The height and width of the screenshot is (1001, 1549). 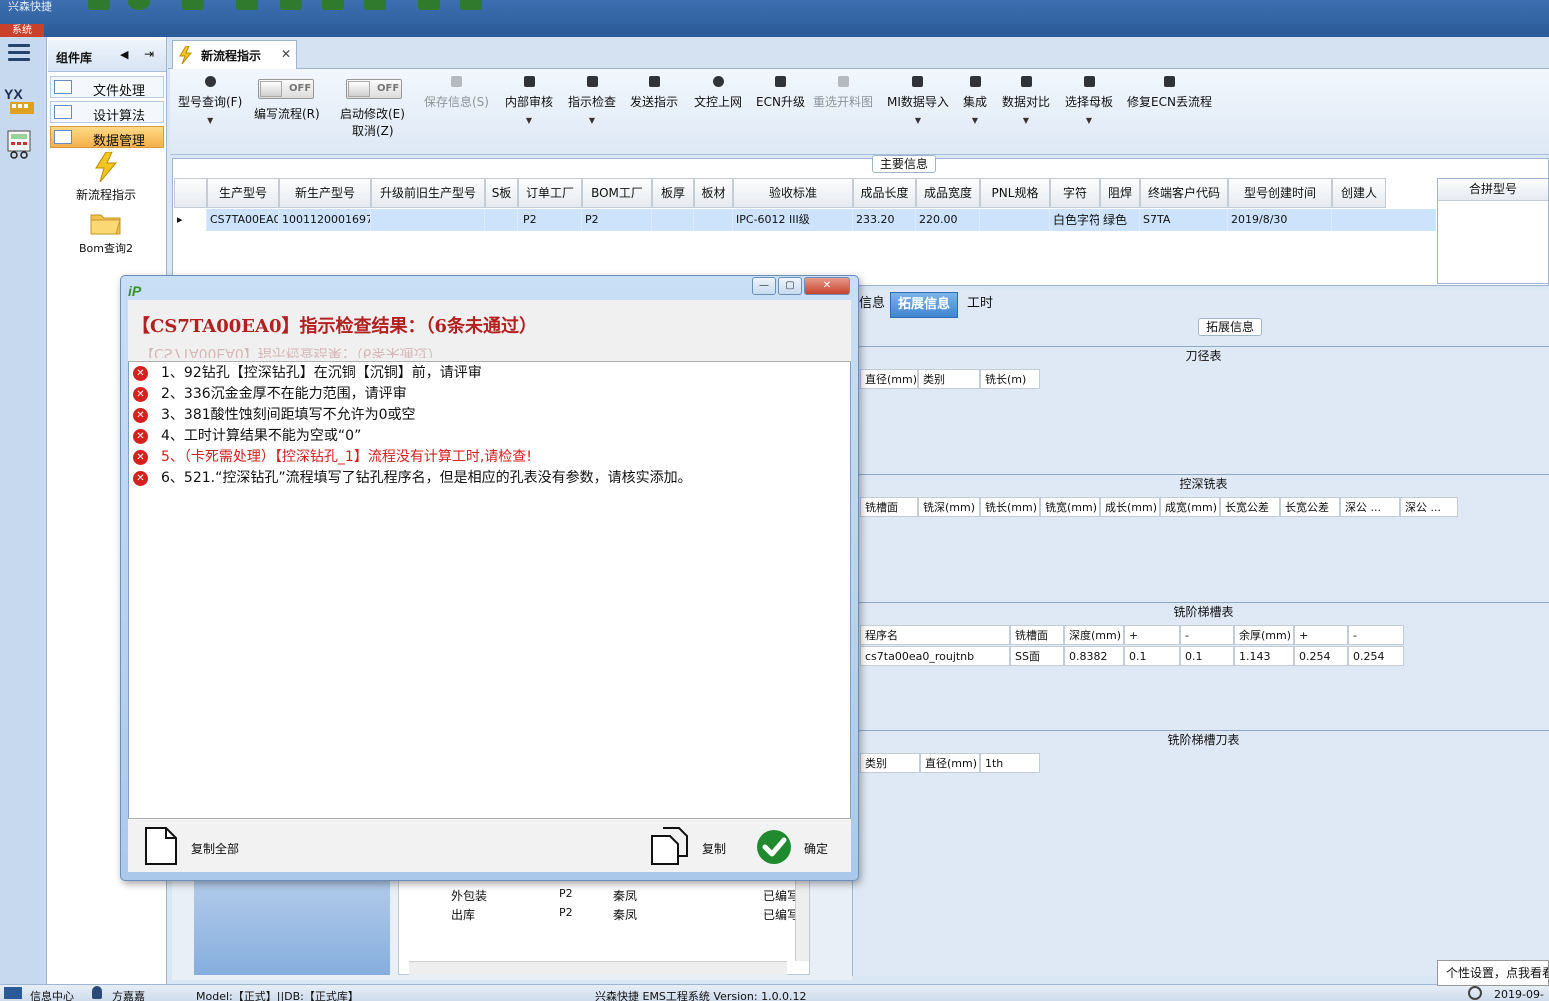 What do you see at coordinates (501, 193) in the screenshot?
I see `column-header: S板` at bounding box center [501, 193].